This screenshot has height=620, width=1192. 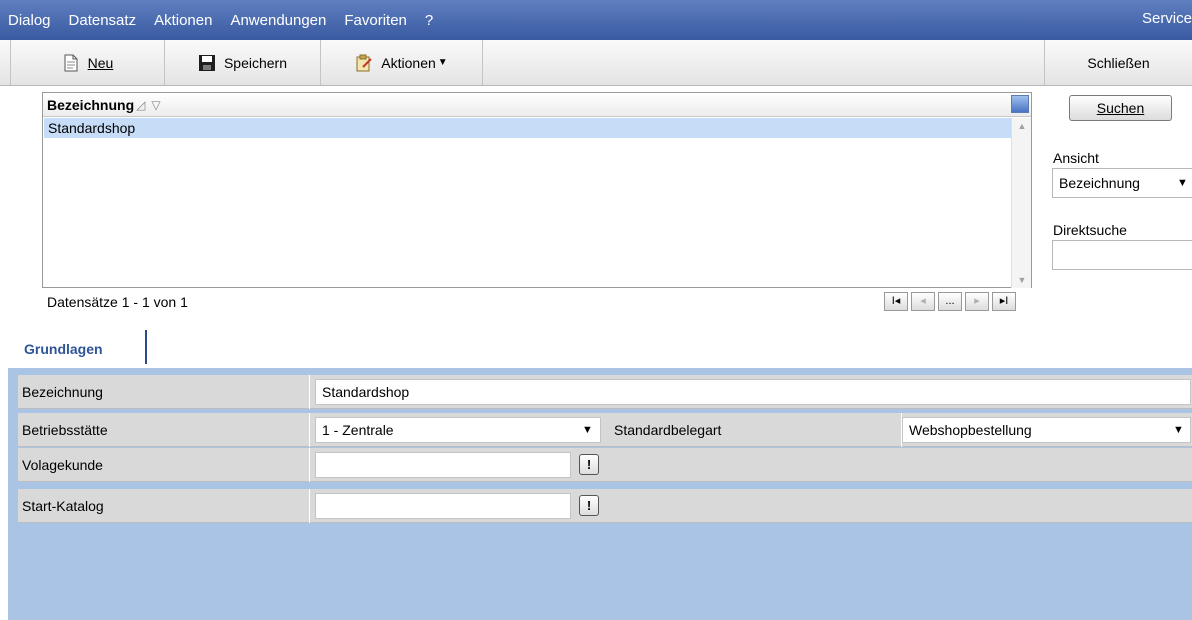 What do you see at coordinates (753, 392) in the screenshot?
I see `bezeichnung-input: Standardshop` at bounding box center [753, 392].